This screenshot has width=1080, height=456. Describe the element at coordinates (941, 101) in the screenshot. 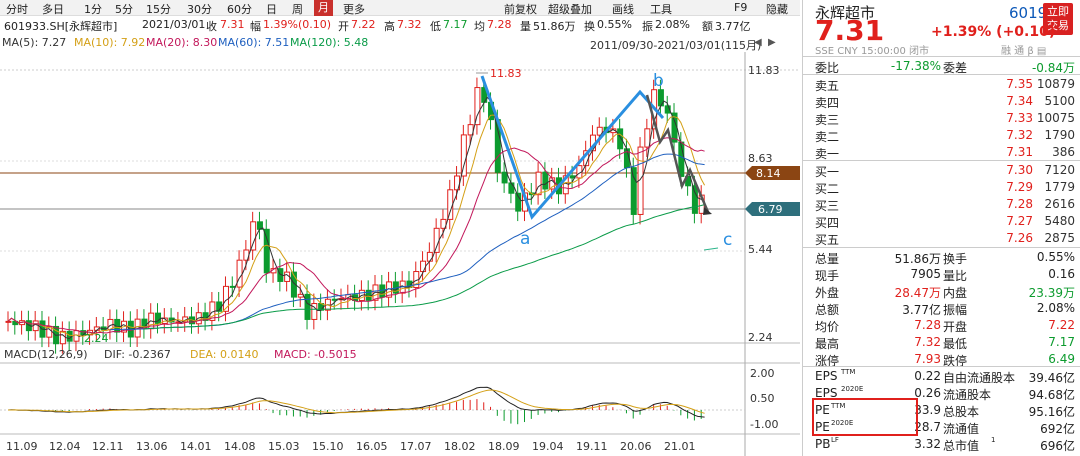

I see `ask-row: 卖四 7.34 5100` at that location.